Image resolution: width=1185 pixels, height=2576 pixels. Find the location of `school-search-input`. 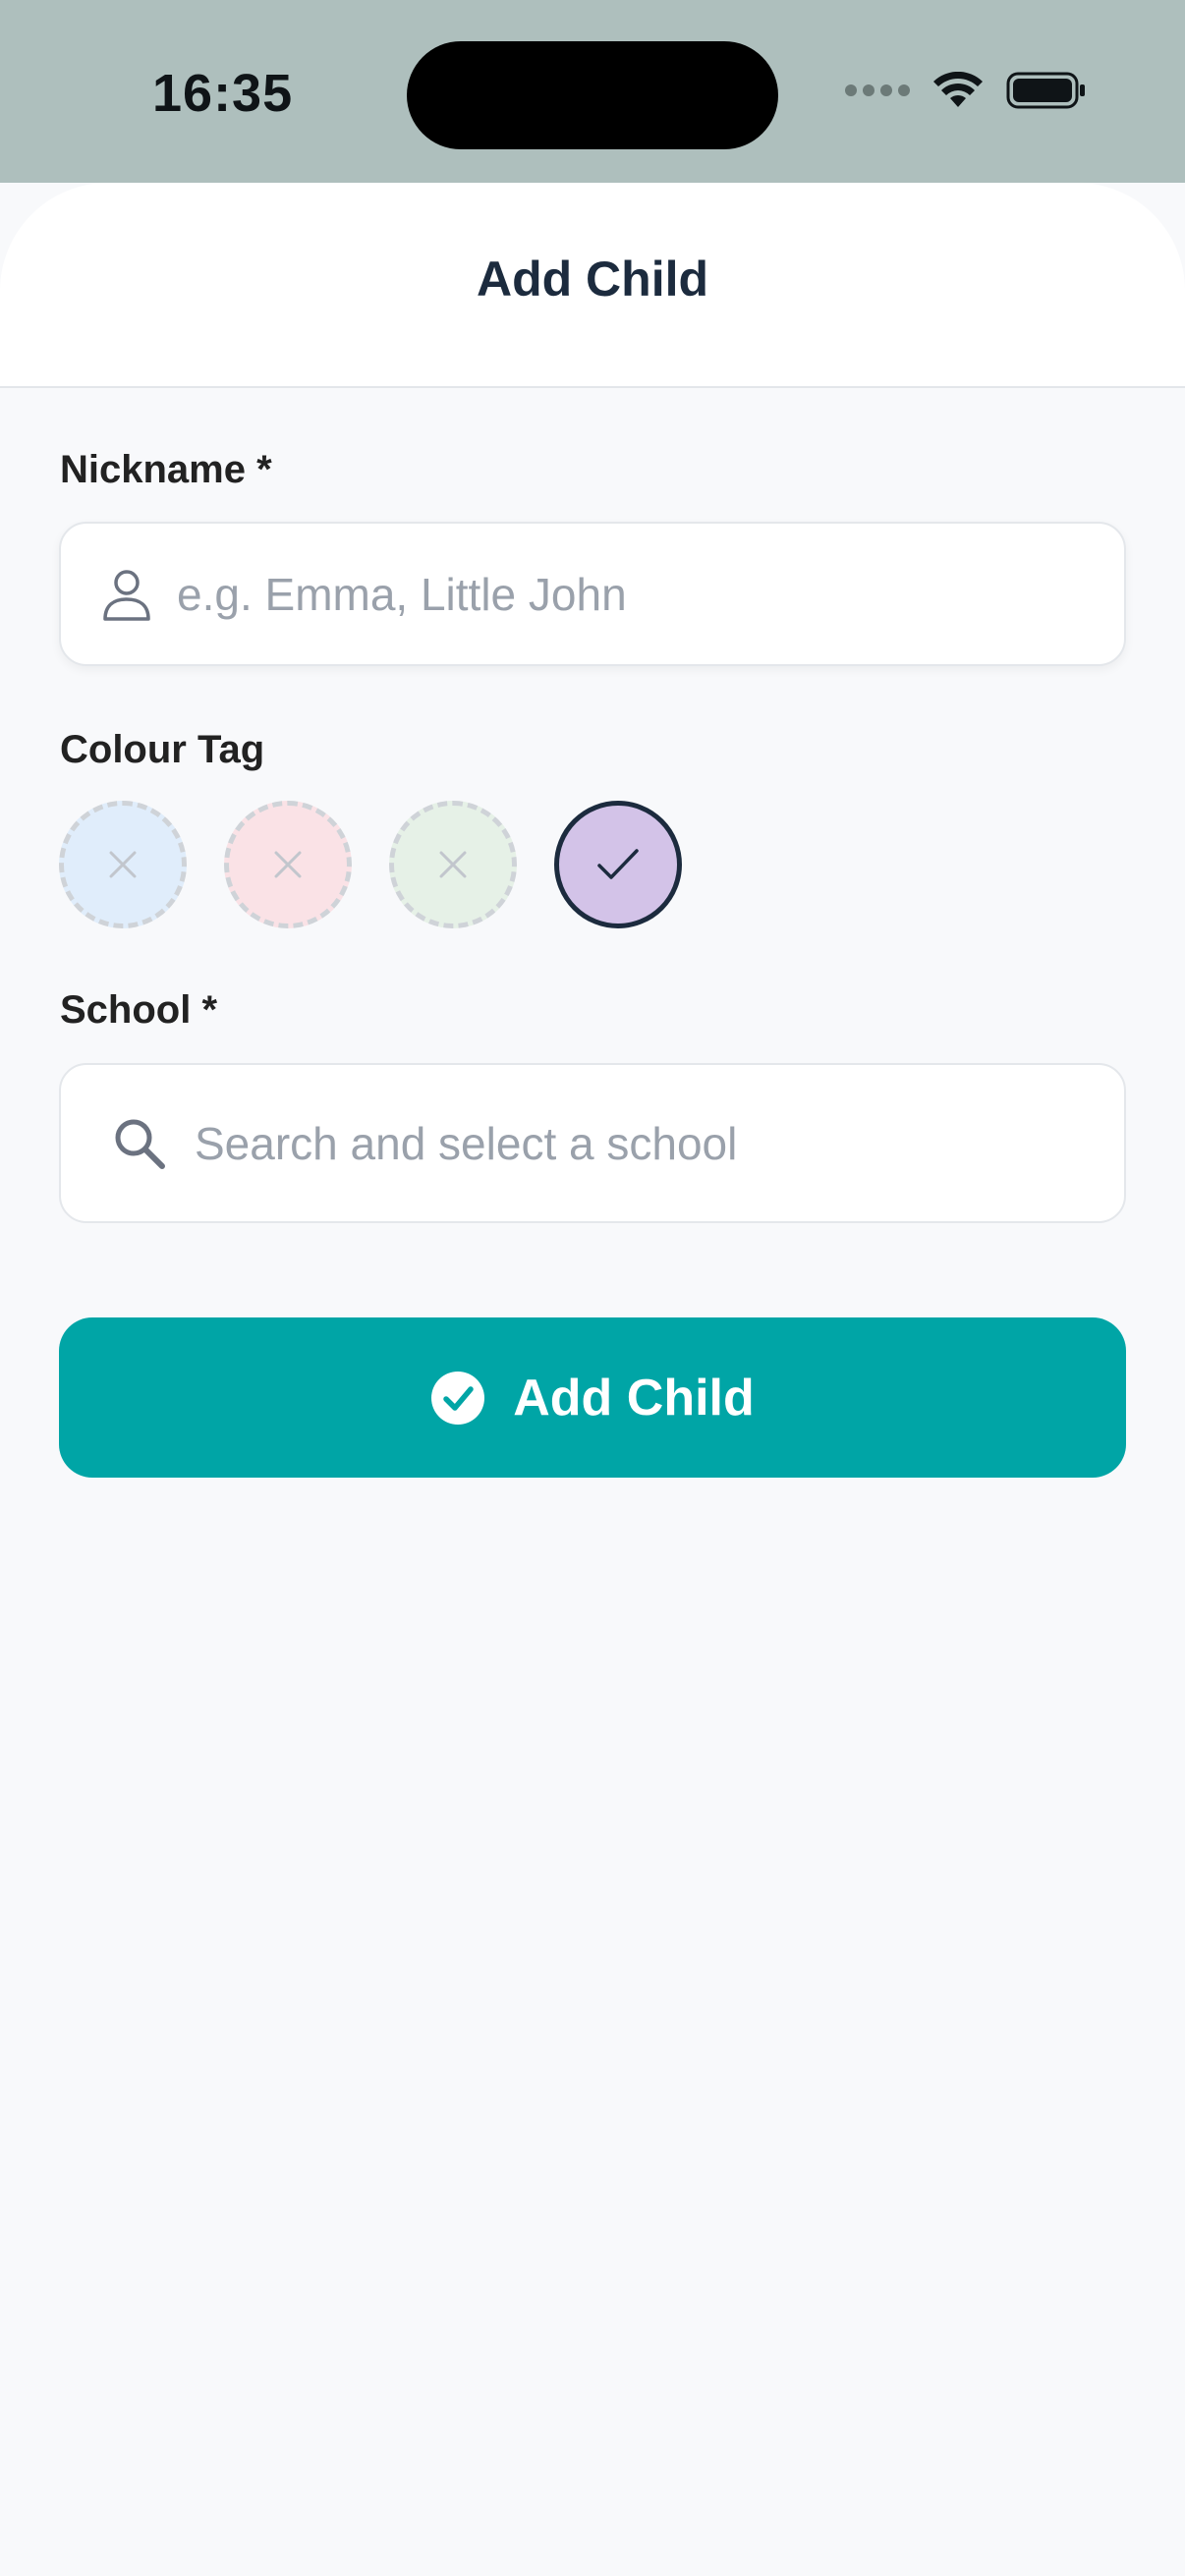

school-search-input is located at coordinates (660, 1143).